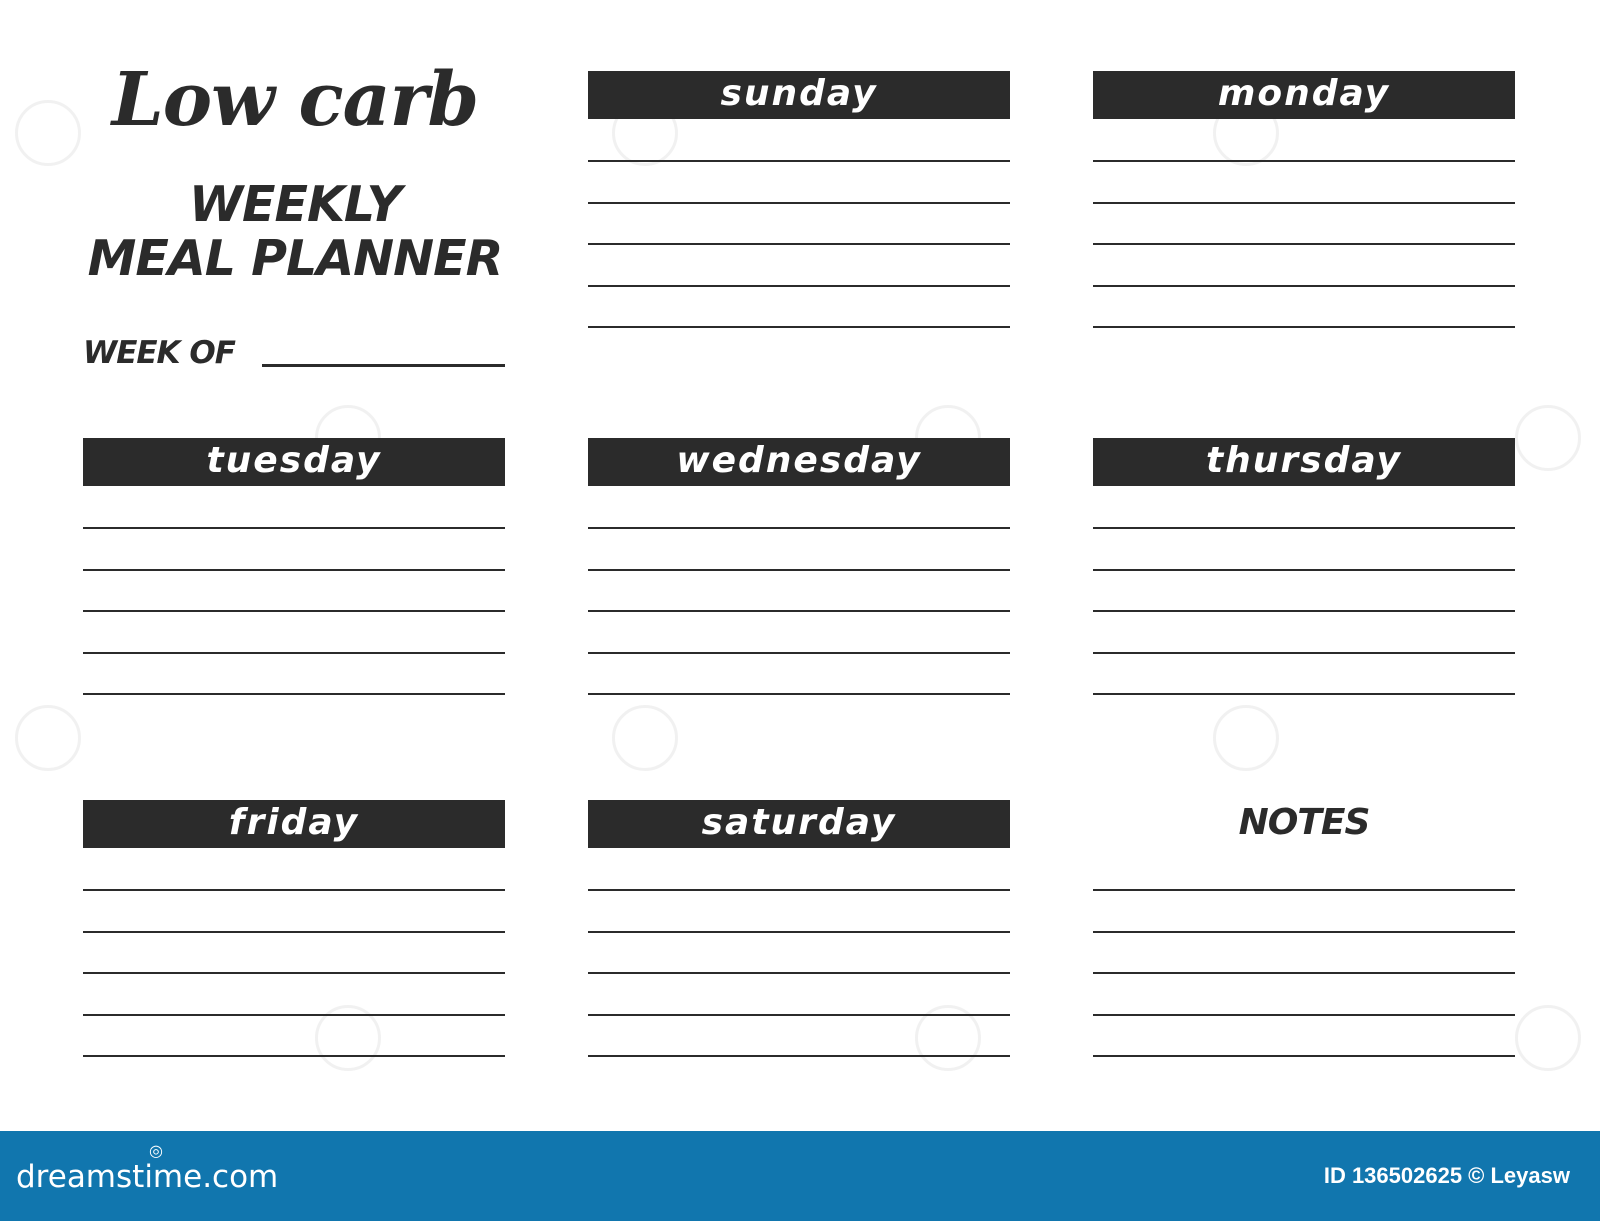 This screenshot has height=1221, width=1600. What do you see at coordinates (295, 204) in the screenshot?
I see `title-weekly: WEEKLY` at bounding box center [295, 204].